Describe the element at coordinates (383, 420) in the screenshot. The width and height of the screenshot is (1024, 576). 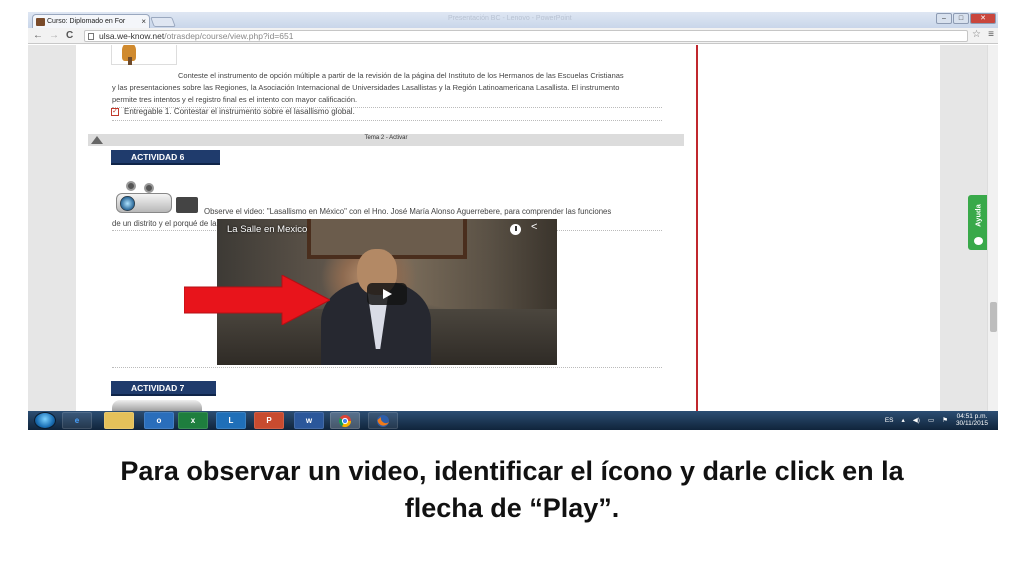
I see `firefox-icon` at that location.